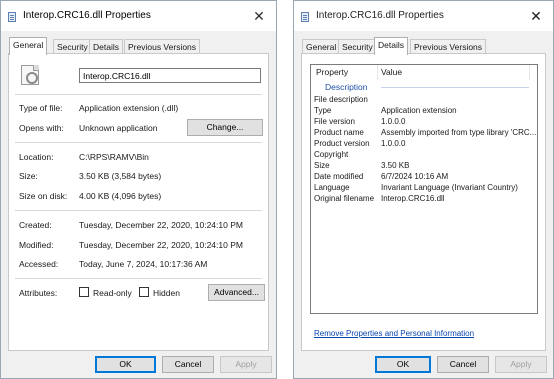  What do you see at coordinates (38, 293) in the screenshot?
I see `attributes-label: Attributes:` at bounding box center [38, 293].